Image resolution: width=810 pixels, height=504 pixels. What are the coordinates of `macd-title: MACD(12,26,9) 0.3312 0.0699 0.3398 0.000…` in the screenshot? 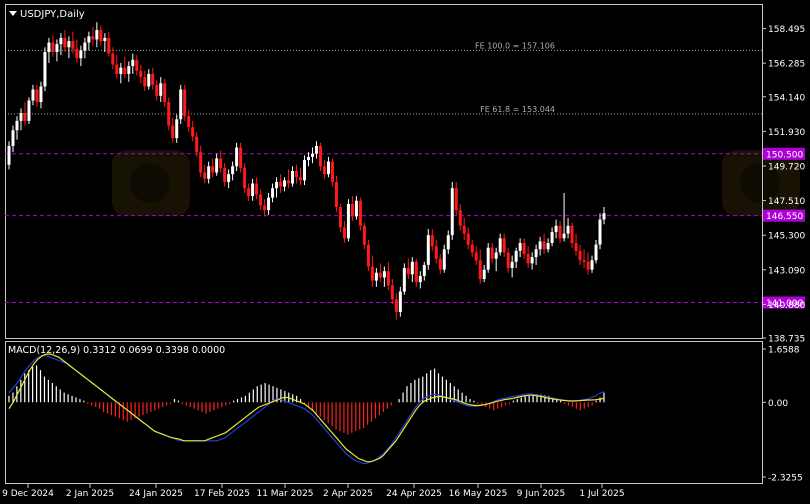 It's located at (116, 350).